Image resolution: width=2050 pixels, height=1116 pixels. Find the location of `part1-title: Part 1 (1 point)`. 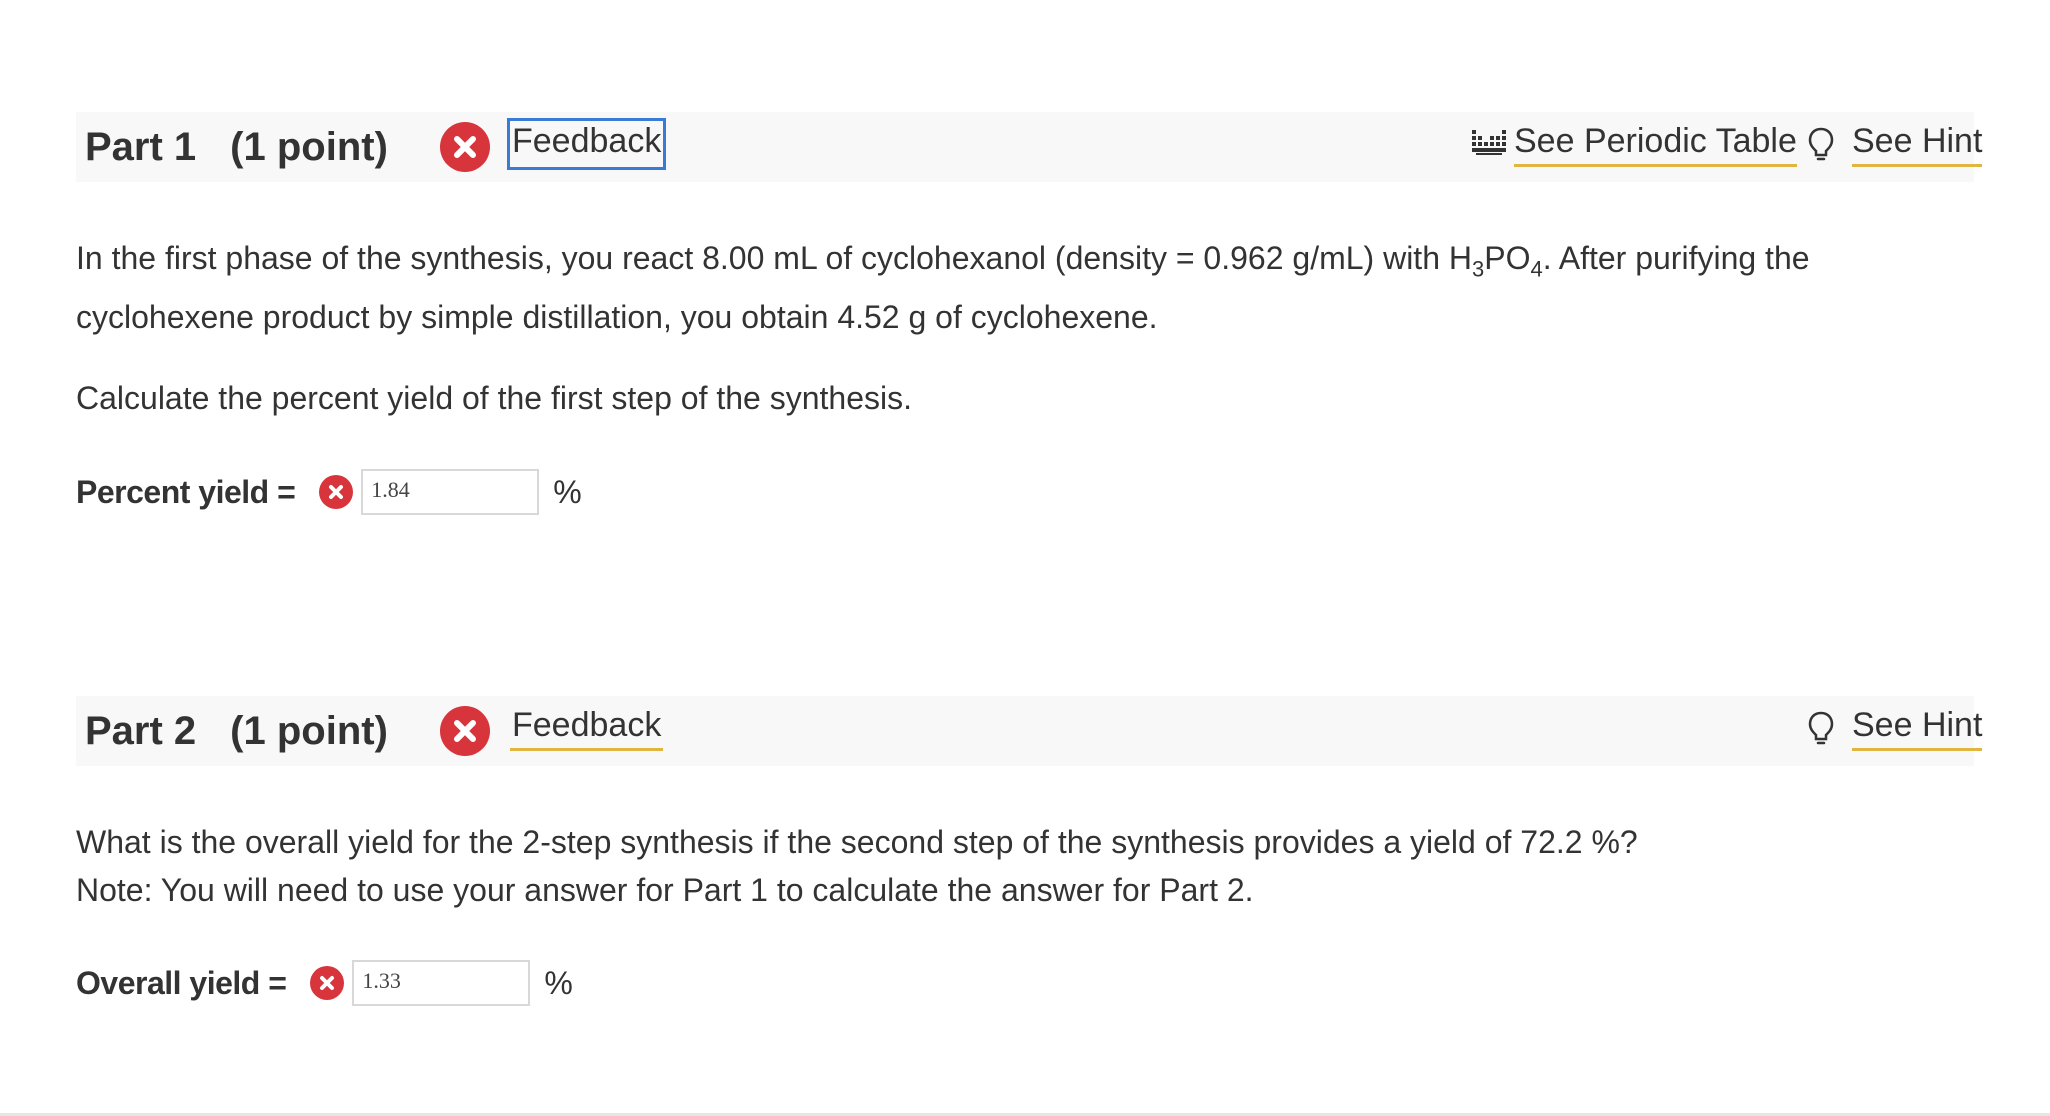

part1-title: Part 1 (1 point) is located at coordinates (236, 147).